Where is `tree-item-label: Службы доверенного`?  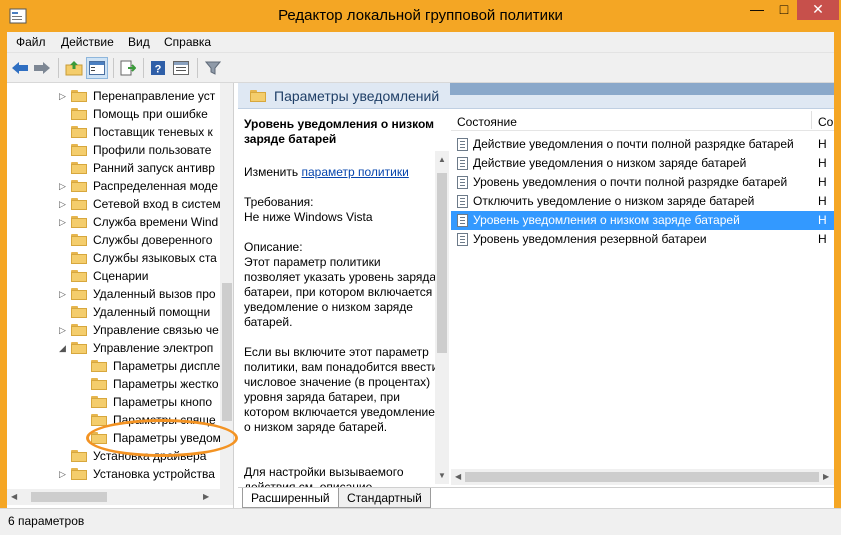
tree-item-label: Службы доверенного is located at coordinates (153, 240).